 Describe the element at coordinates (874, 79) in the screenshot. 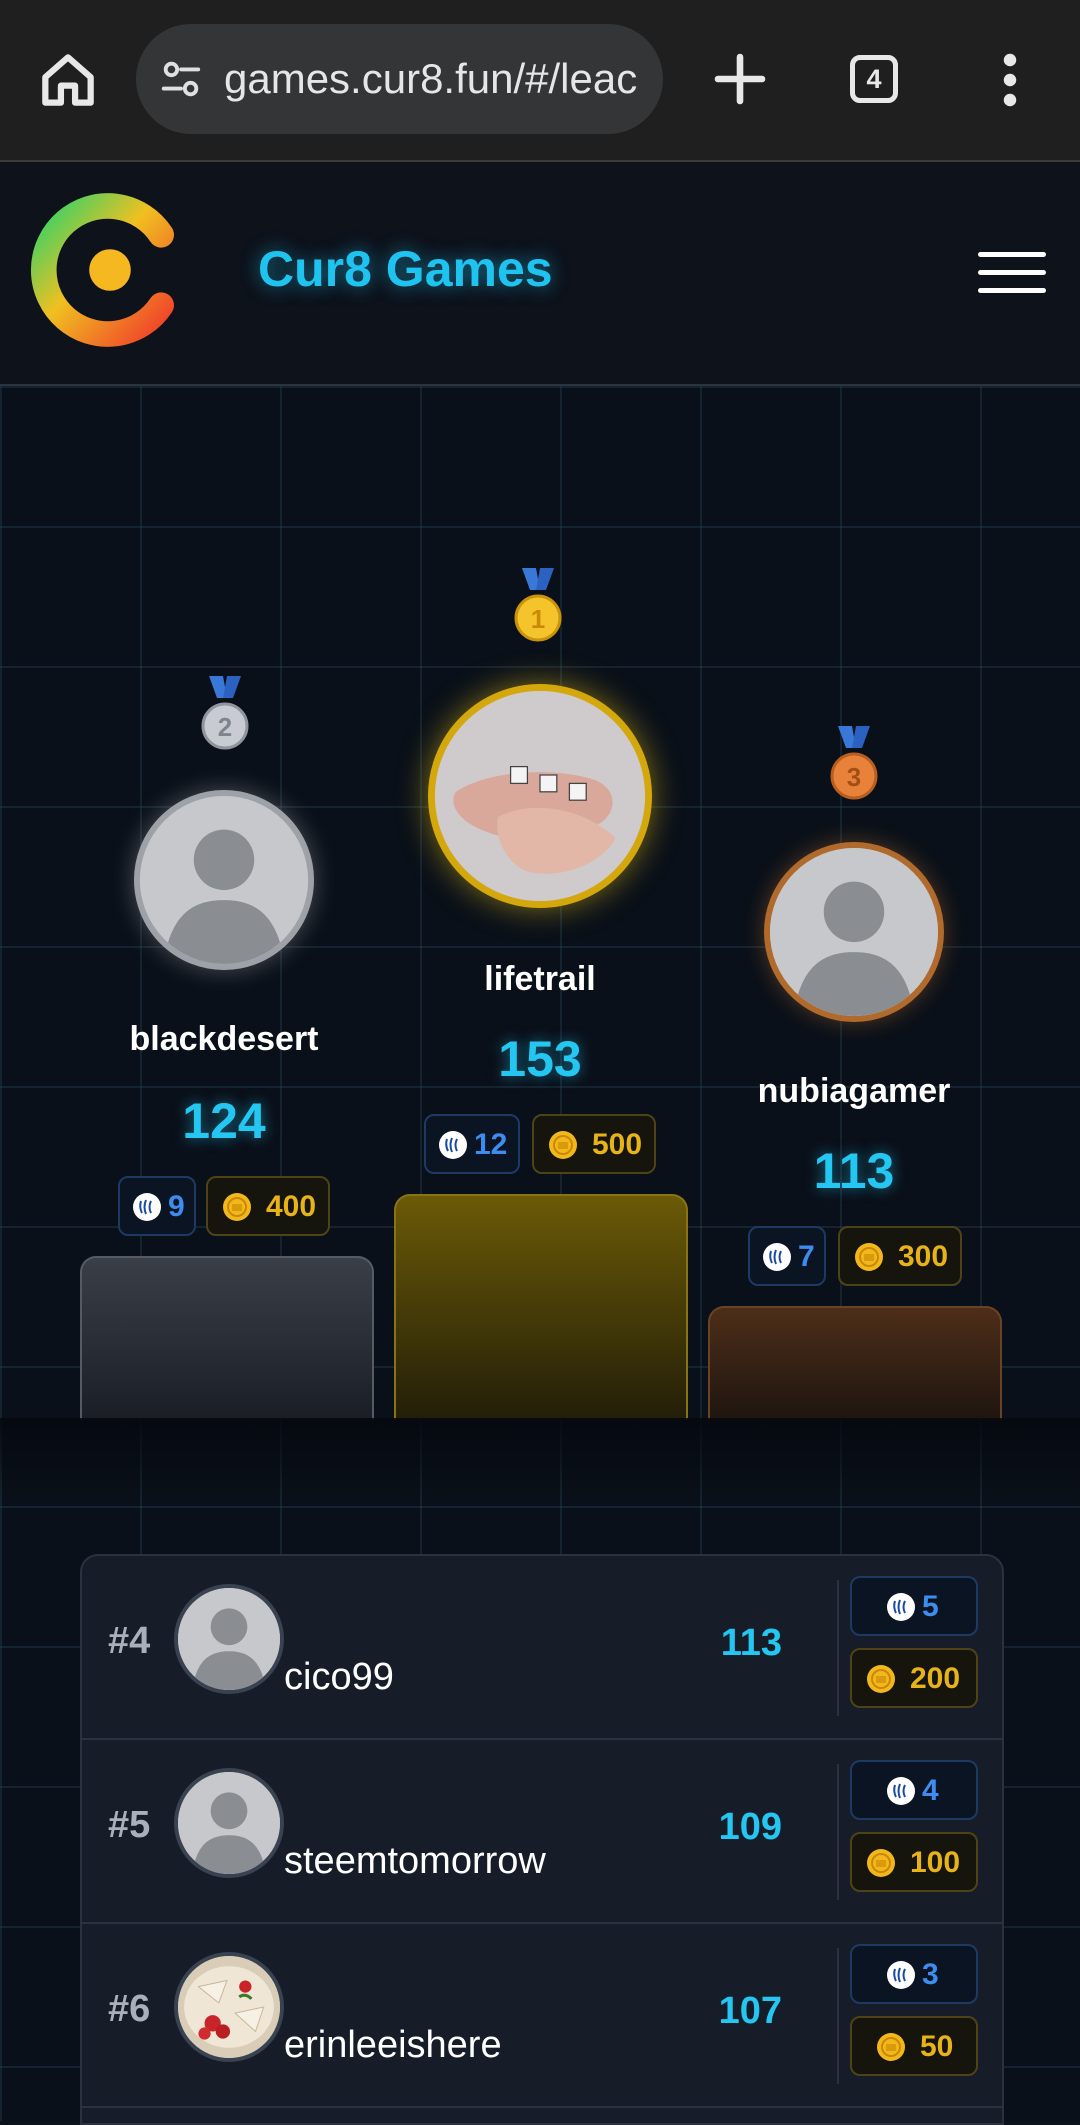

I see `tab-switcher-button: 4` at that location.